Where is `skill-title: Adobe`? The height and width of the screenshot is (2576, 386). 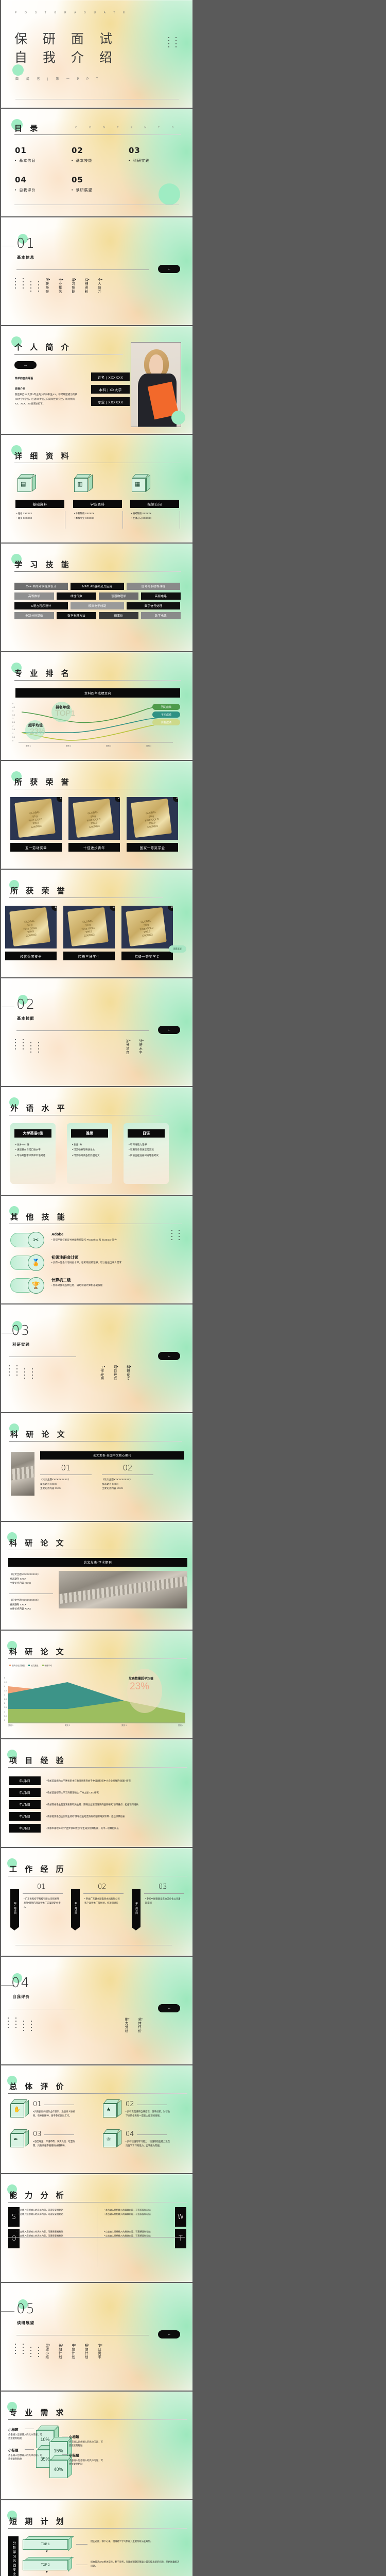 skill-title: Adobe is located at coordinates (58, 1234).